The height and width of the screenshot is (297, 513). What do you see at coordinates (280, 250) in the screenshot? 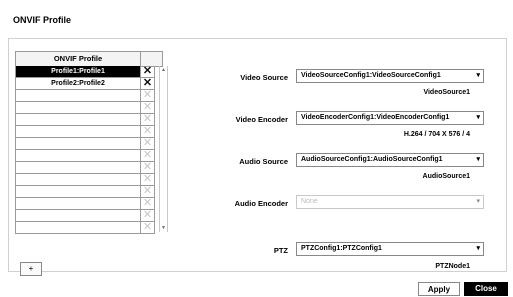
I see `ptz-label: PTZ` at bounding box center [280, 250].